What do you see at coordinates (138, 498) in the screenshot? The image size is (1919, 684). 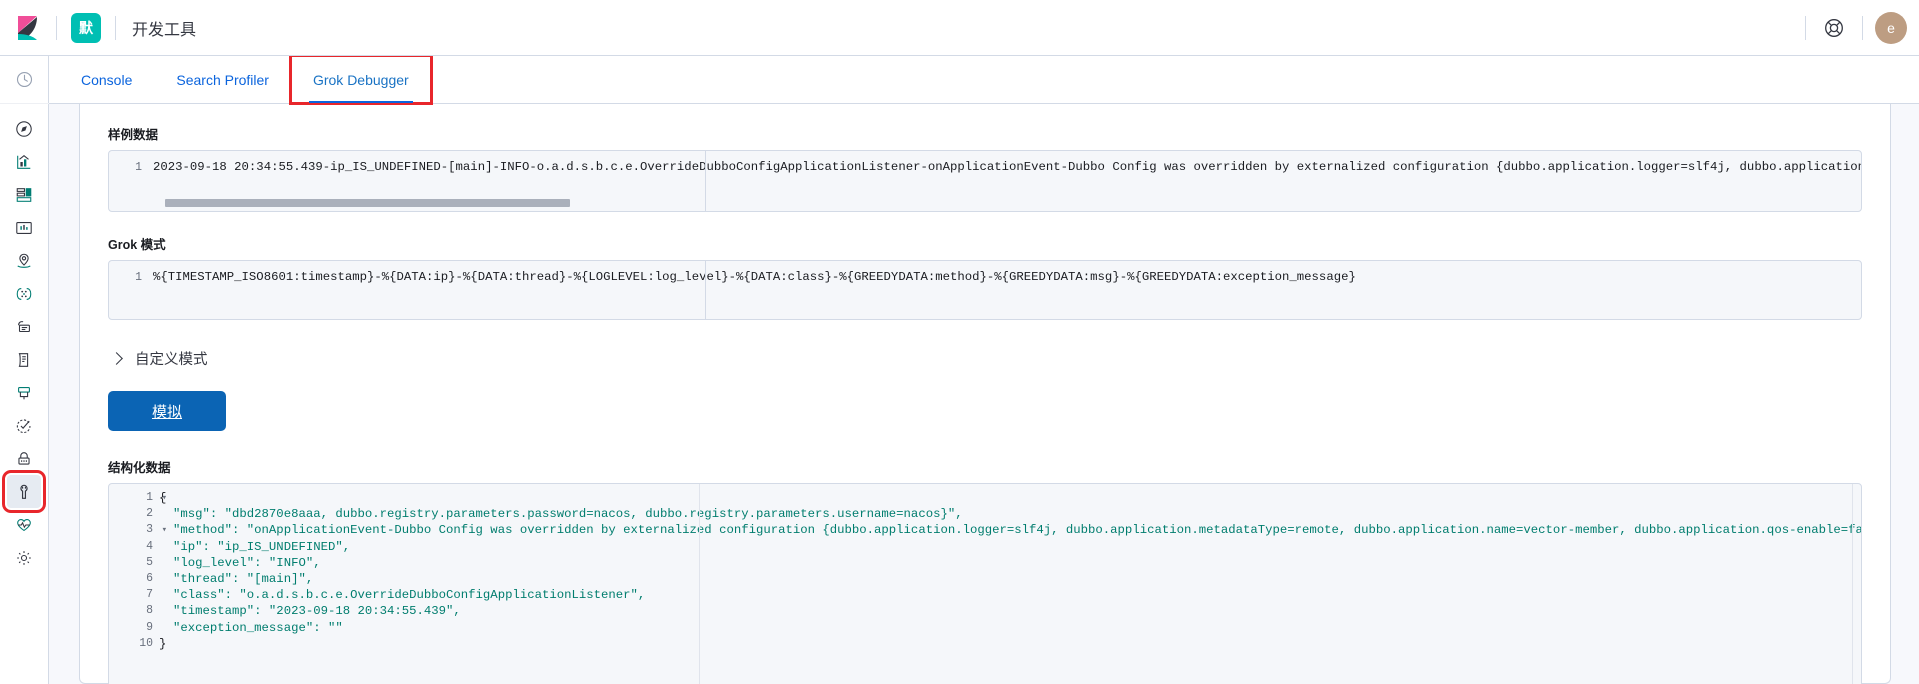 I see `structured-data-line-number: 1 ▾` at bounding box center [138, 498].